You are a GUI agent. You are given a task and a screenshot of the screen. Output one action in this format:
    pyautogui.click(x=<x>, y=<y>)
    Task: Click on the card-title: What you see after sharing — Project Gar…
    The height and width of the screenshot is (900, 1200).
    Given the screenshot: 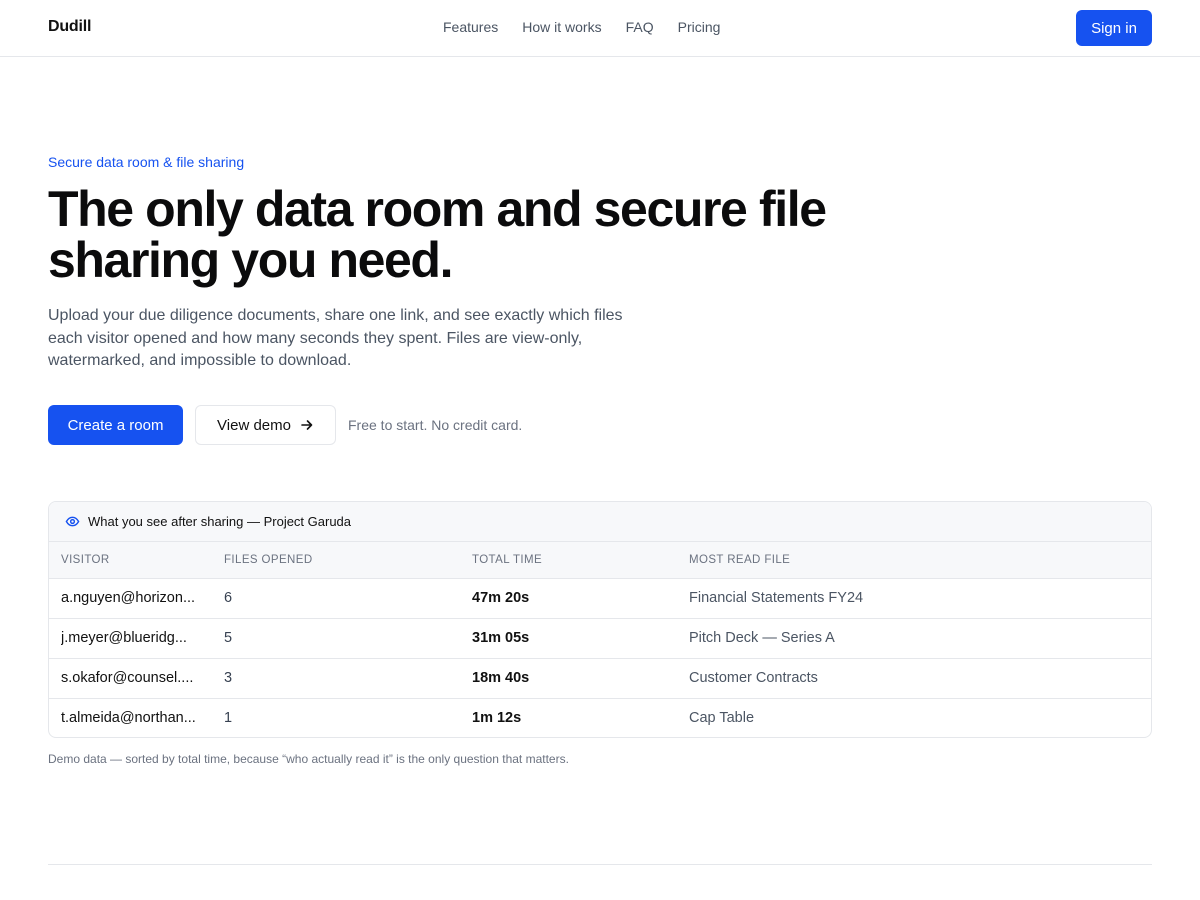 What is the action you would take?
    pyautogui.click(x=220, y=521)
    